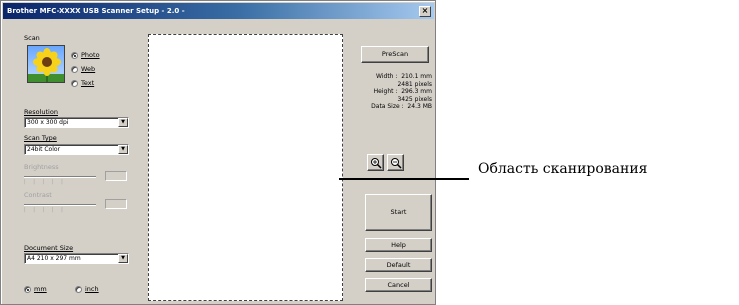 The height and width of the screenshot is (305, 739). I want to click on zoom-out-icon, so click(396, 163).